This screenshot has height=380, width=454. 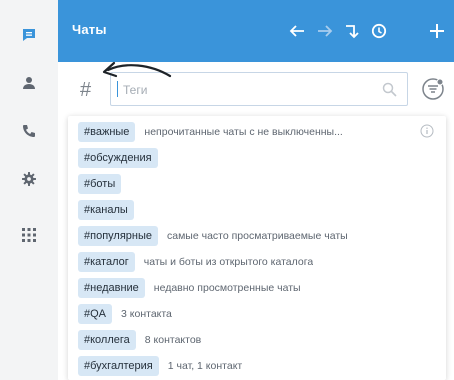 What do you see at coordinates (228, 262) in the screenshot?
I see `tag-description: чаты и боты из открытого каталога` at bounding box center [228, 262].